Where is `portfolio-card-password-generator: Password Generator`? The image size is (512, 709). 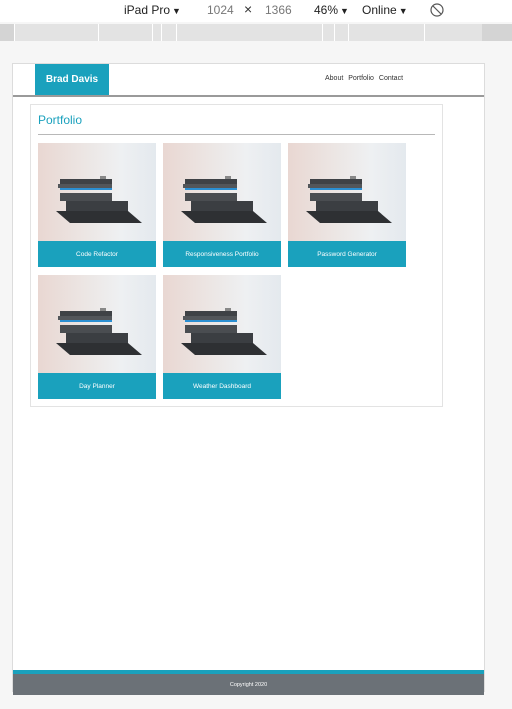 portfolio-card-password-generator: Password Generator is located at coordinates (347, 205).